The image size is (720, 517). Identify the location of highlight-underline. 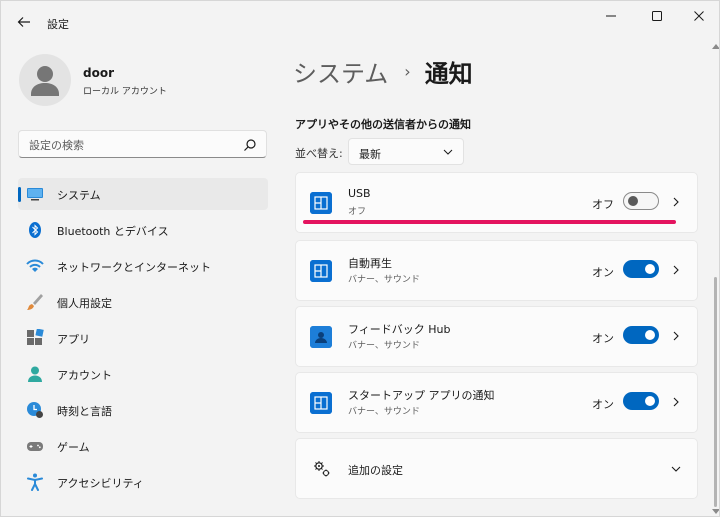
(489, 222).